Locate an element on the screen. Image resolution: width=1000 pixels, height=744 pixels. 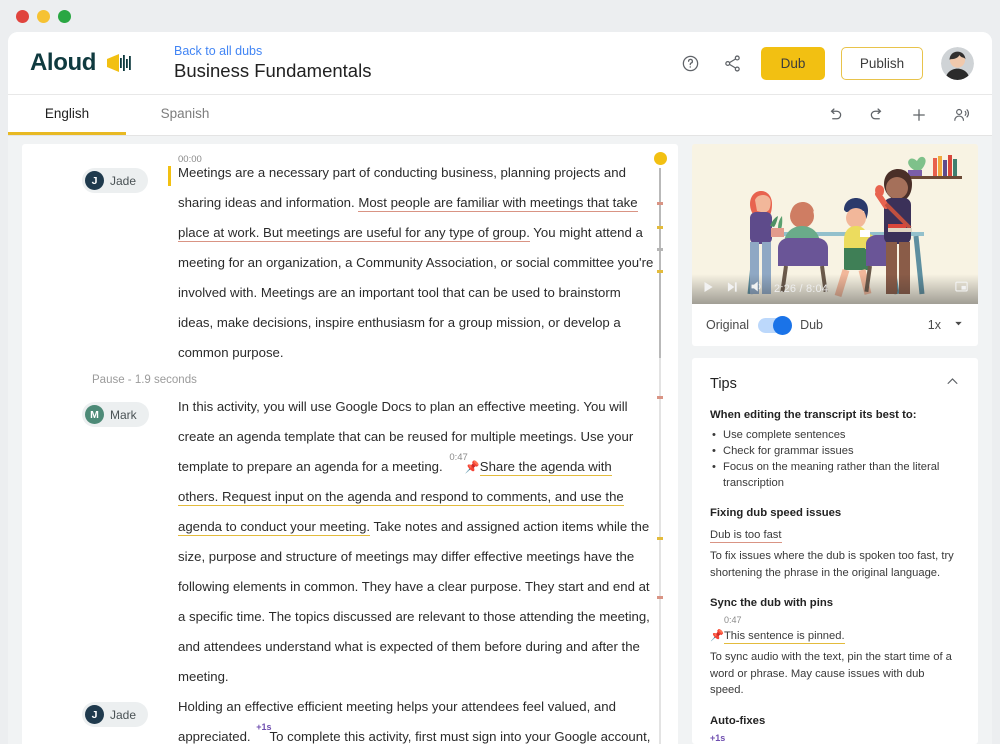
speaker-name: Mark is located at coordinates (123, 414).